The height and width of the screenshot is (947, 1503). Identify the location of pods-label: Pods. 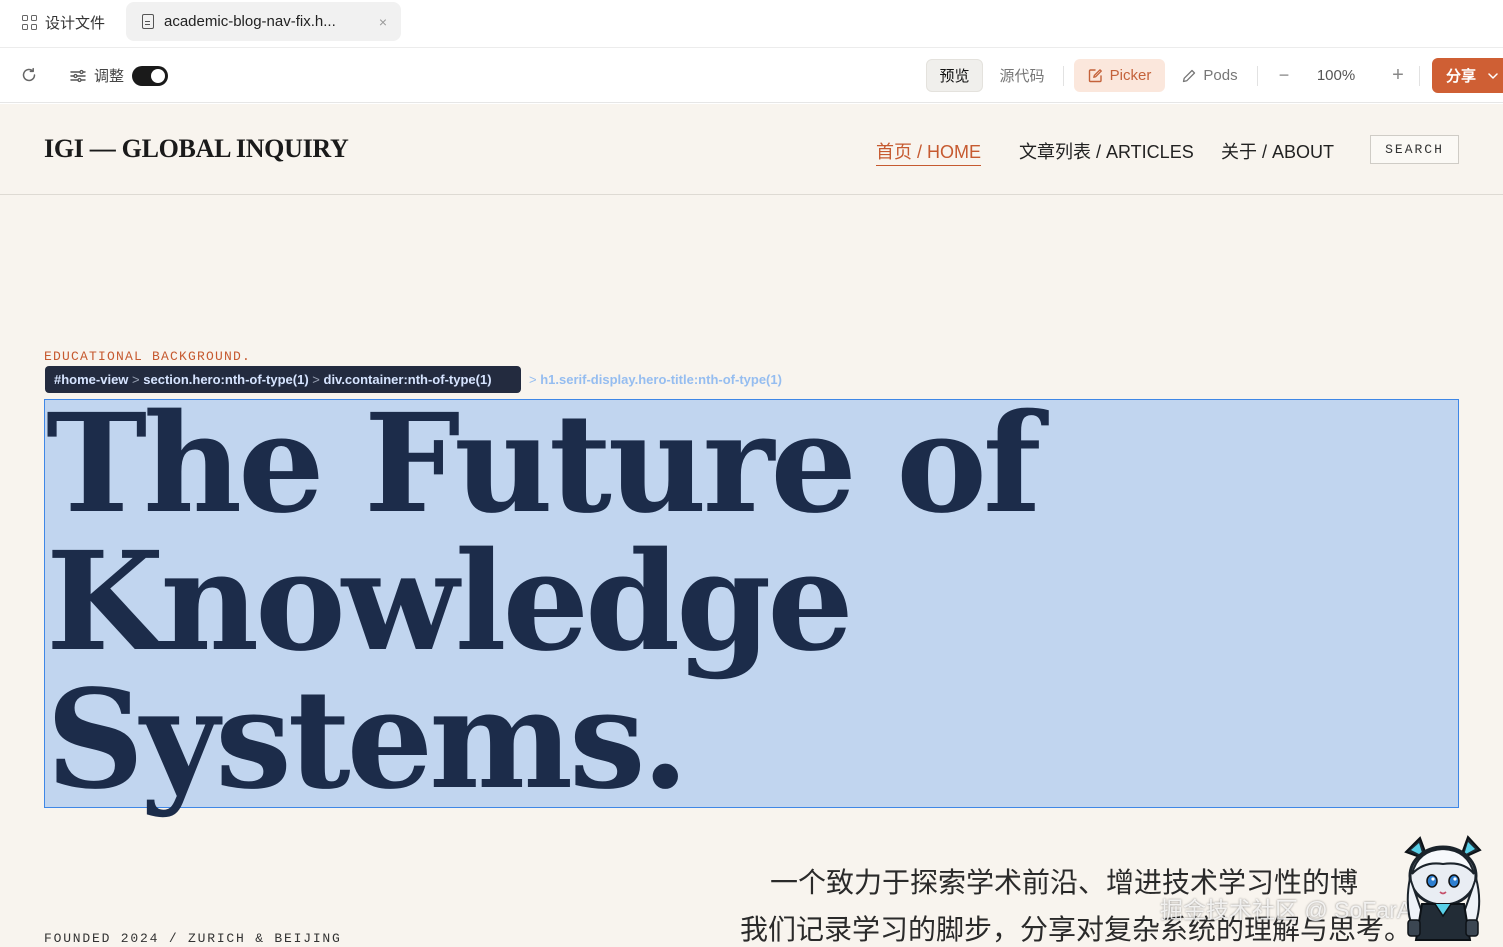
(1220, 75).